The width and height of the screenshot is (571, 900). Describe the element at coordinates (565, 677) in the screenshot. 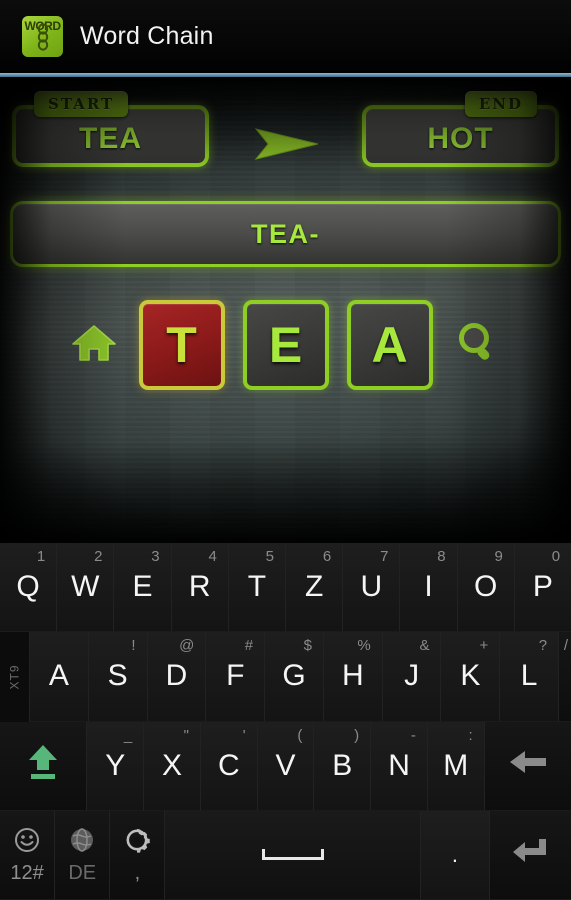

I see `key-row2-edge: /` at that location.